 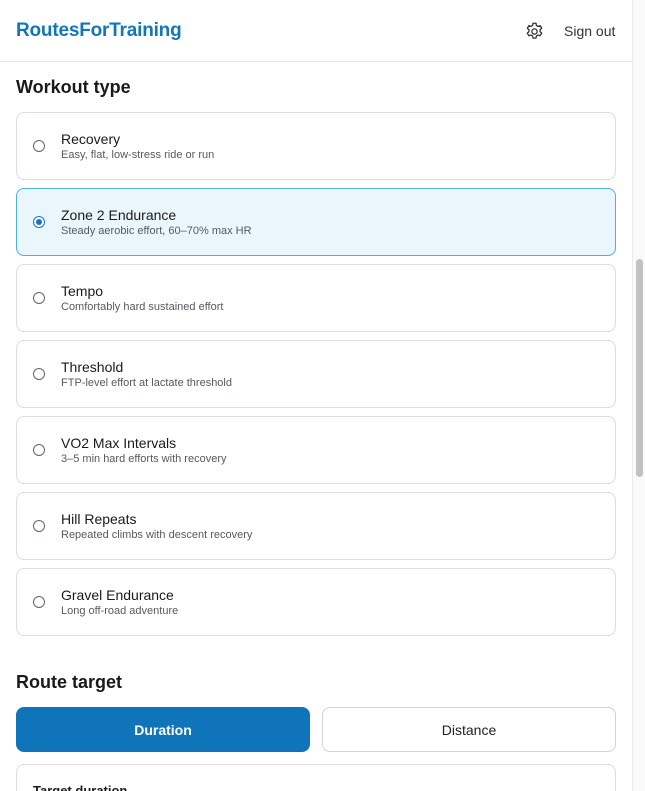 I want to click on workout-option-description: Steady aerobic effort, 60–70% max HR, so click(x=156, y=231).